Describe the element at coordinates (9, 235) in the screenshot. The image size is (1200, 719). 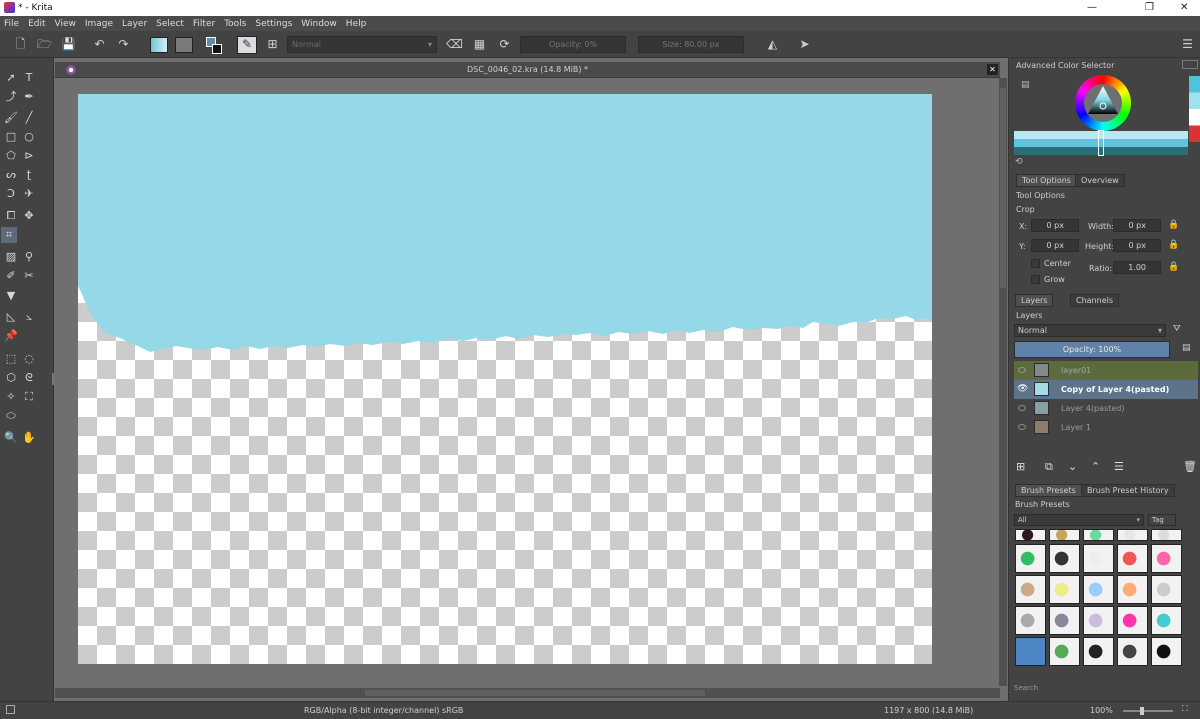
I see `crop-tool-icon: ⌗` at that location.